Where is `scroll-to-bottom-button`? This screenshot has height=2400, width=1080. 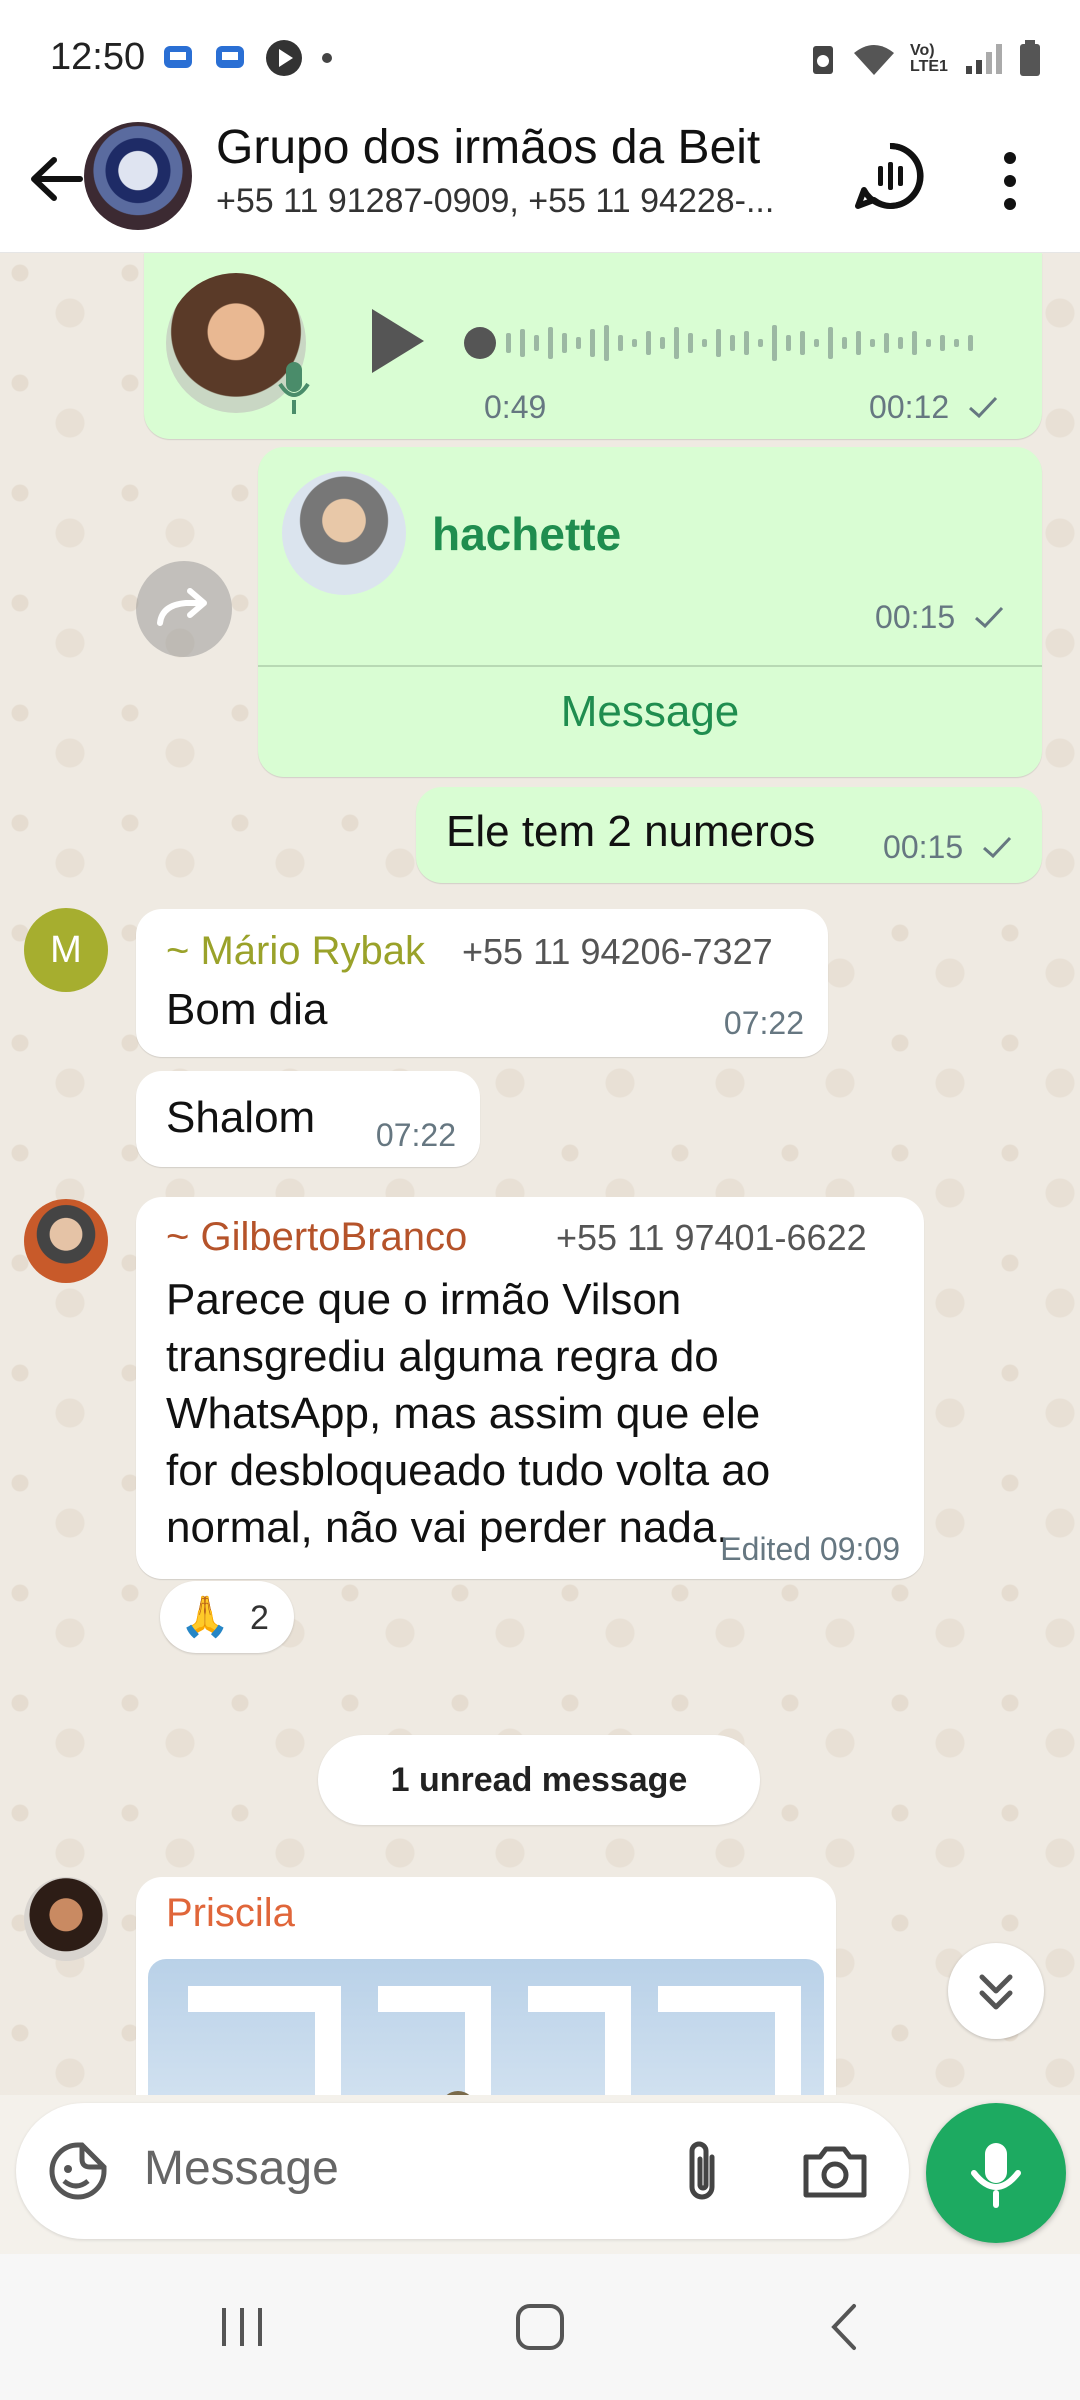 scroll-to-bottom-button is located at coordinates (996, 1991).